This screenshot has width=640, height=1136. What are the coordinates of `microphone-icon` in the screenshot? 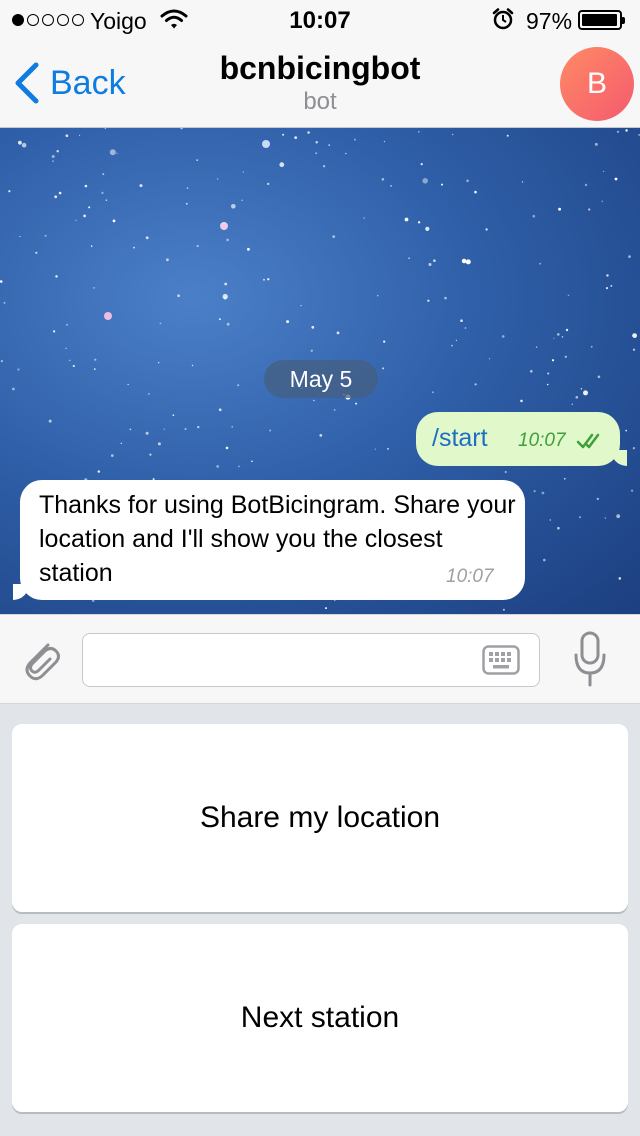 It's located at (590, 659).